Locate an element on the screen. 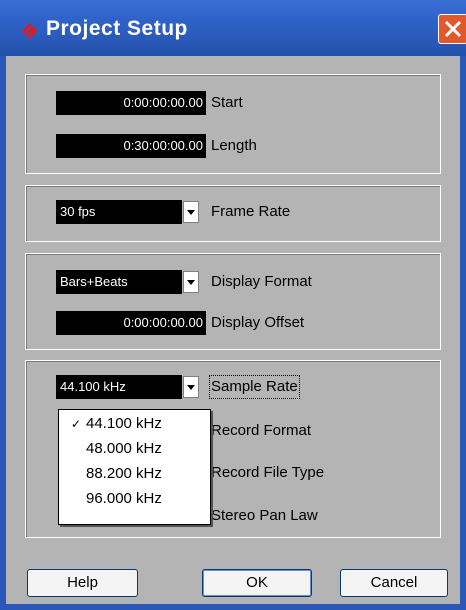 This screenshot has width=466, height=610. cancel-button: Cancel is located at coordinates (394, 583).